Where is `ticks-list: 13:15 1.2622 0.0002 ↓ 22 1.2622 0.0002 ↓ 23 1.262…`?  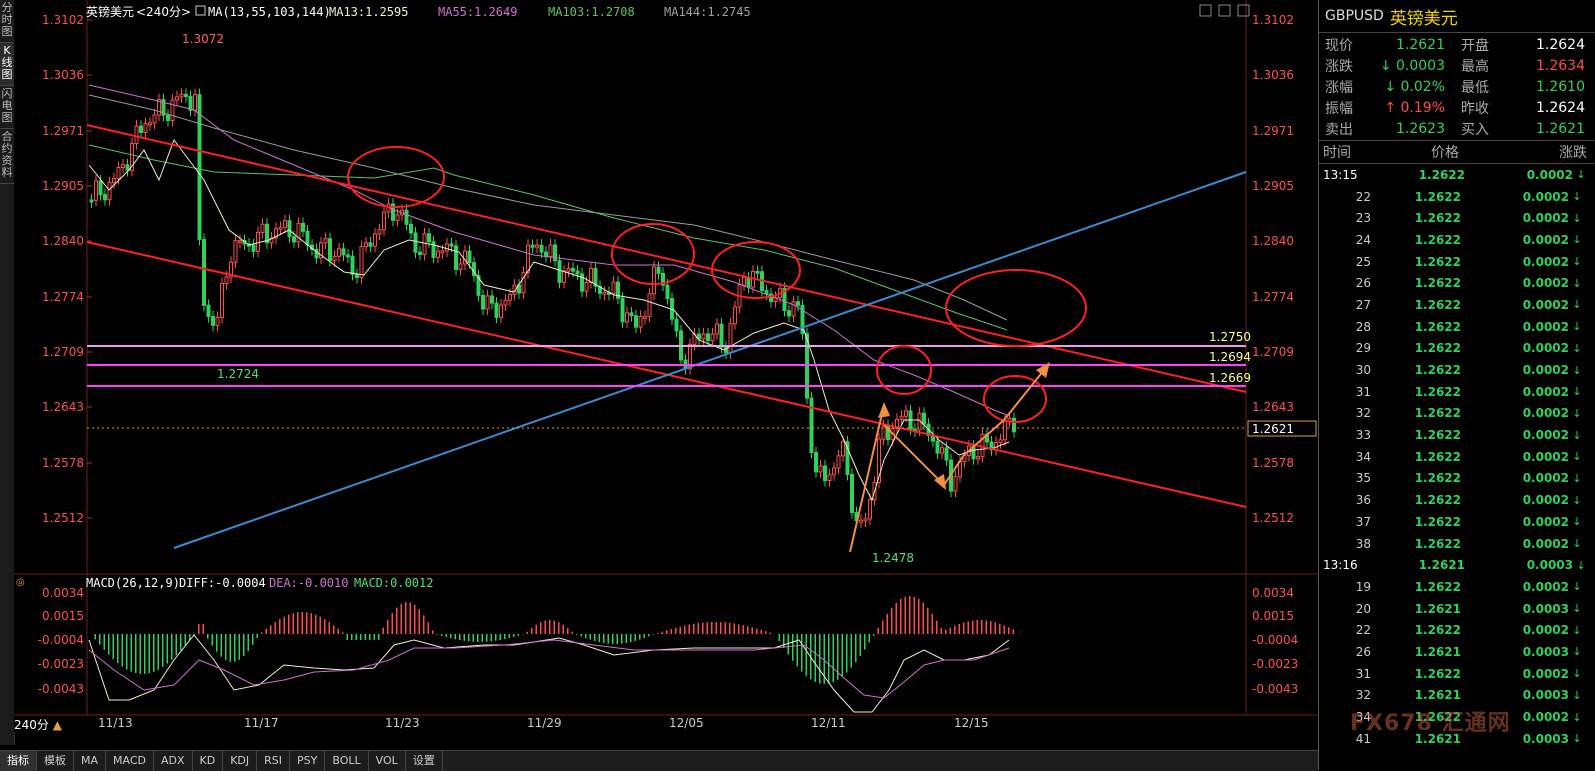 ticks-list: 13:15 1.2622 0.0002 ↓ 22 1.2622 0.0002 ↓ 23 1.262… is located at coordinates (1457, 457).